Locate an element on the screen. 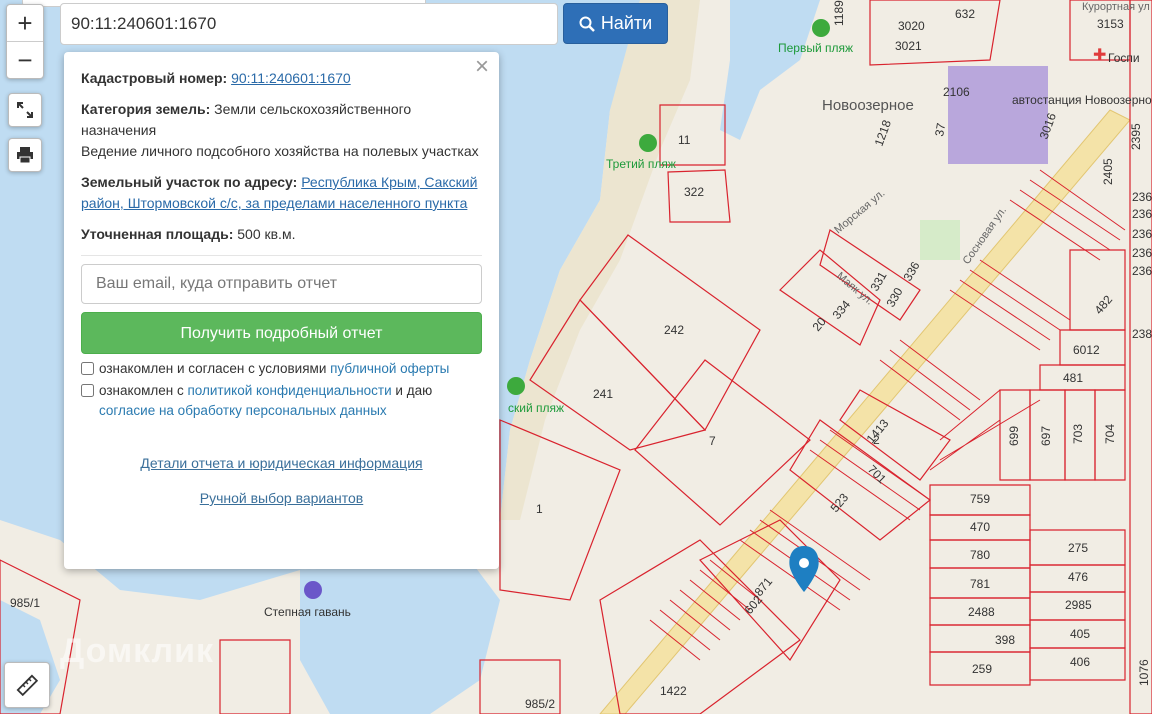 Image resolution: width=1152 pixels, height=714 pixels. offer-checkbox is located at coordinates (87, 368).